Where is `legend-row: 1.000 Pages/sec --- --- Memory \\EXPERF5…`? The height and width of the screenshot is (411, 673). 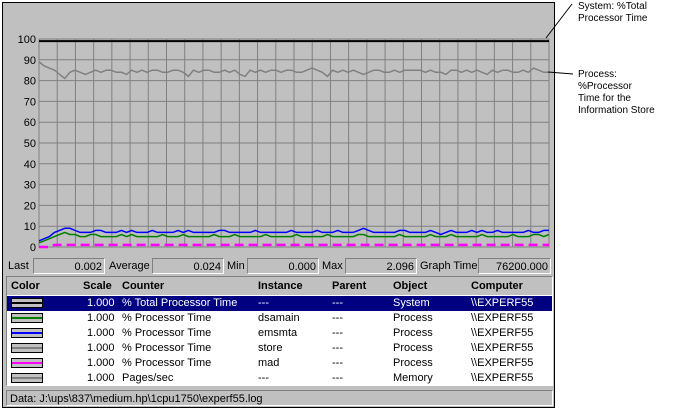 legend-row: 1.000 Pages/sec --- --- Memory \\EXPERF5… is located at coordinates (279, 378).